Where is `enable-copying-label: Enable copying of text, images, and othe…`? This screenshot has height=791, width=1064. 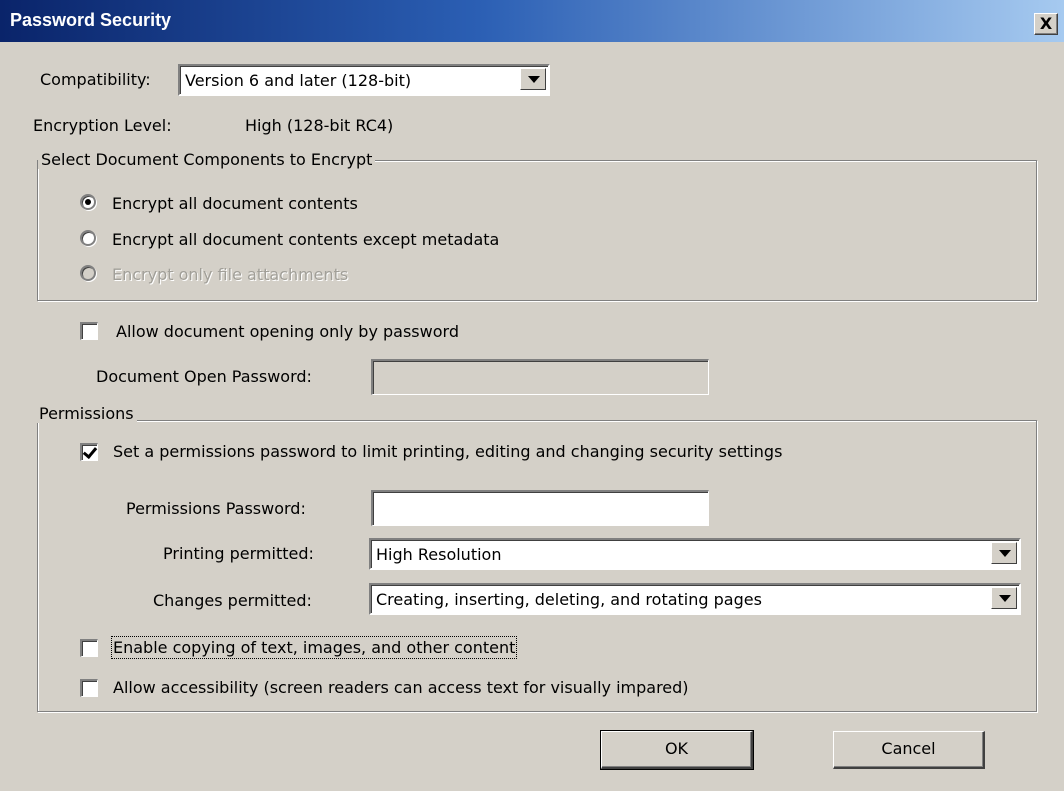 enable-copying-label: Enable copying of text, images, and othe… is located at coordinates (314, 647).